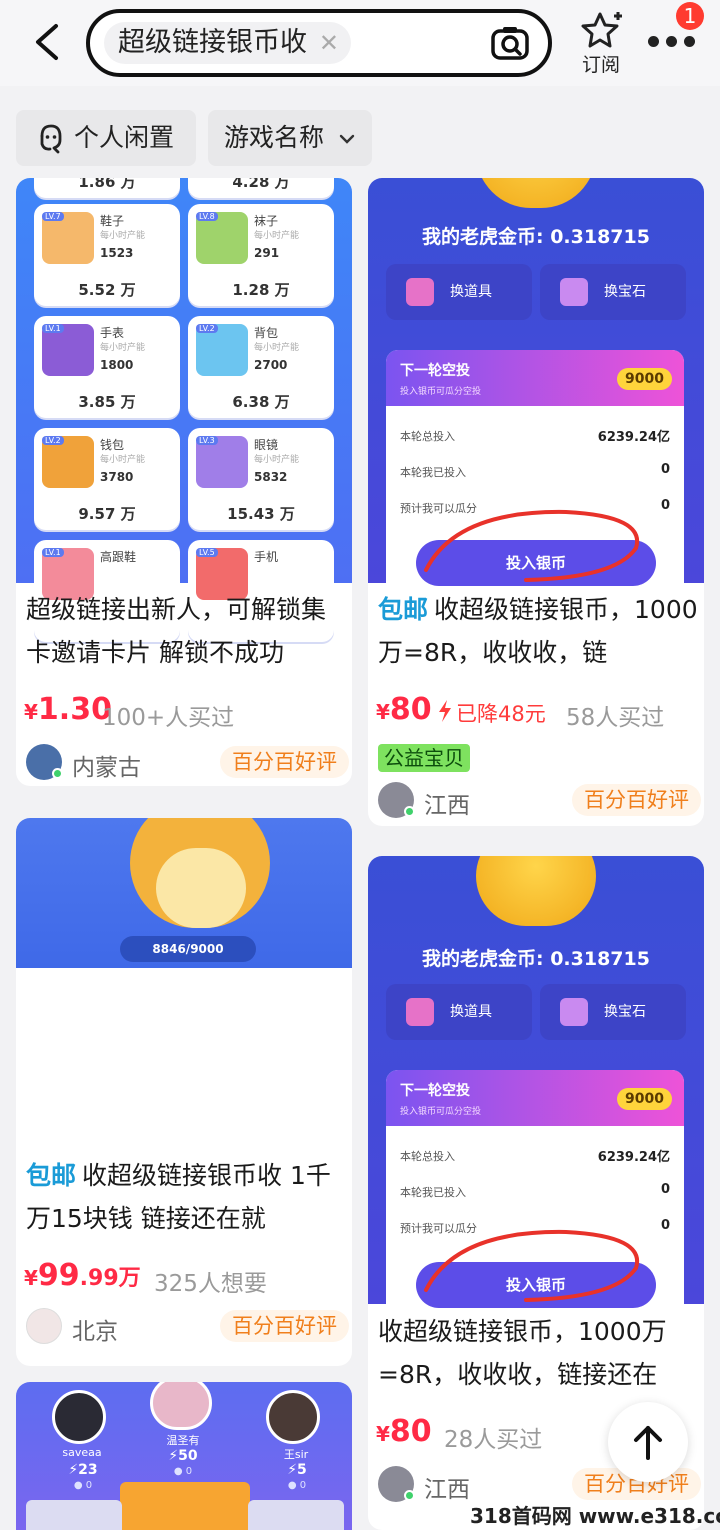 The width and height of the screenshot is (720, 1530). I want to click on player-score: ⚡50, so click(183, 1456).